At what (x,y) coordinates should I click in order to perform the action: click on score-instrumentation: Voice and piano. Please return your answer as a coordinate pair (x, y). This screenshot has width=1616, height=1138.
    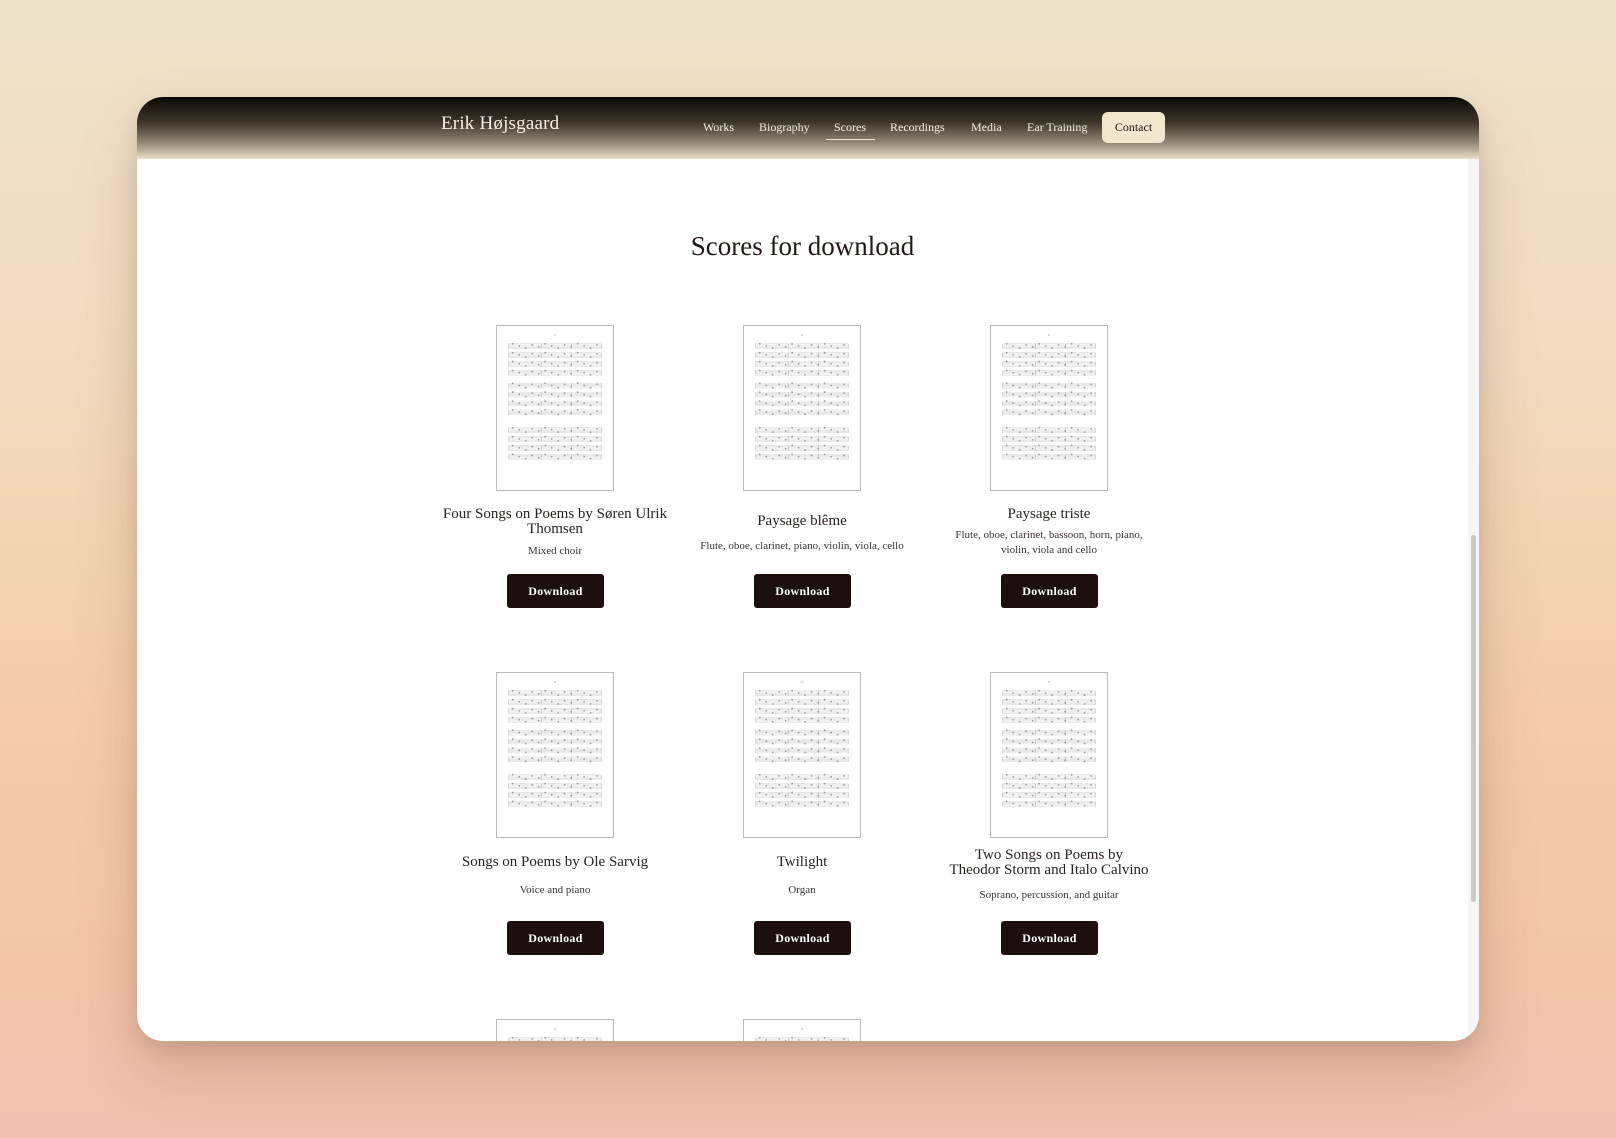
    Looking at the image, I should click on (555, 890).